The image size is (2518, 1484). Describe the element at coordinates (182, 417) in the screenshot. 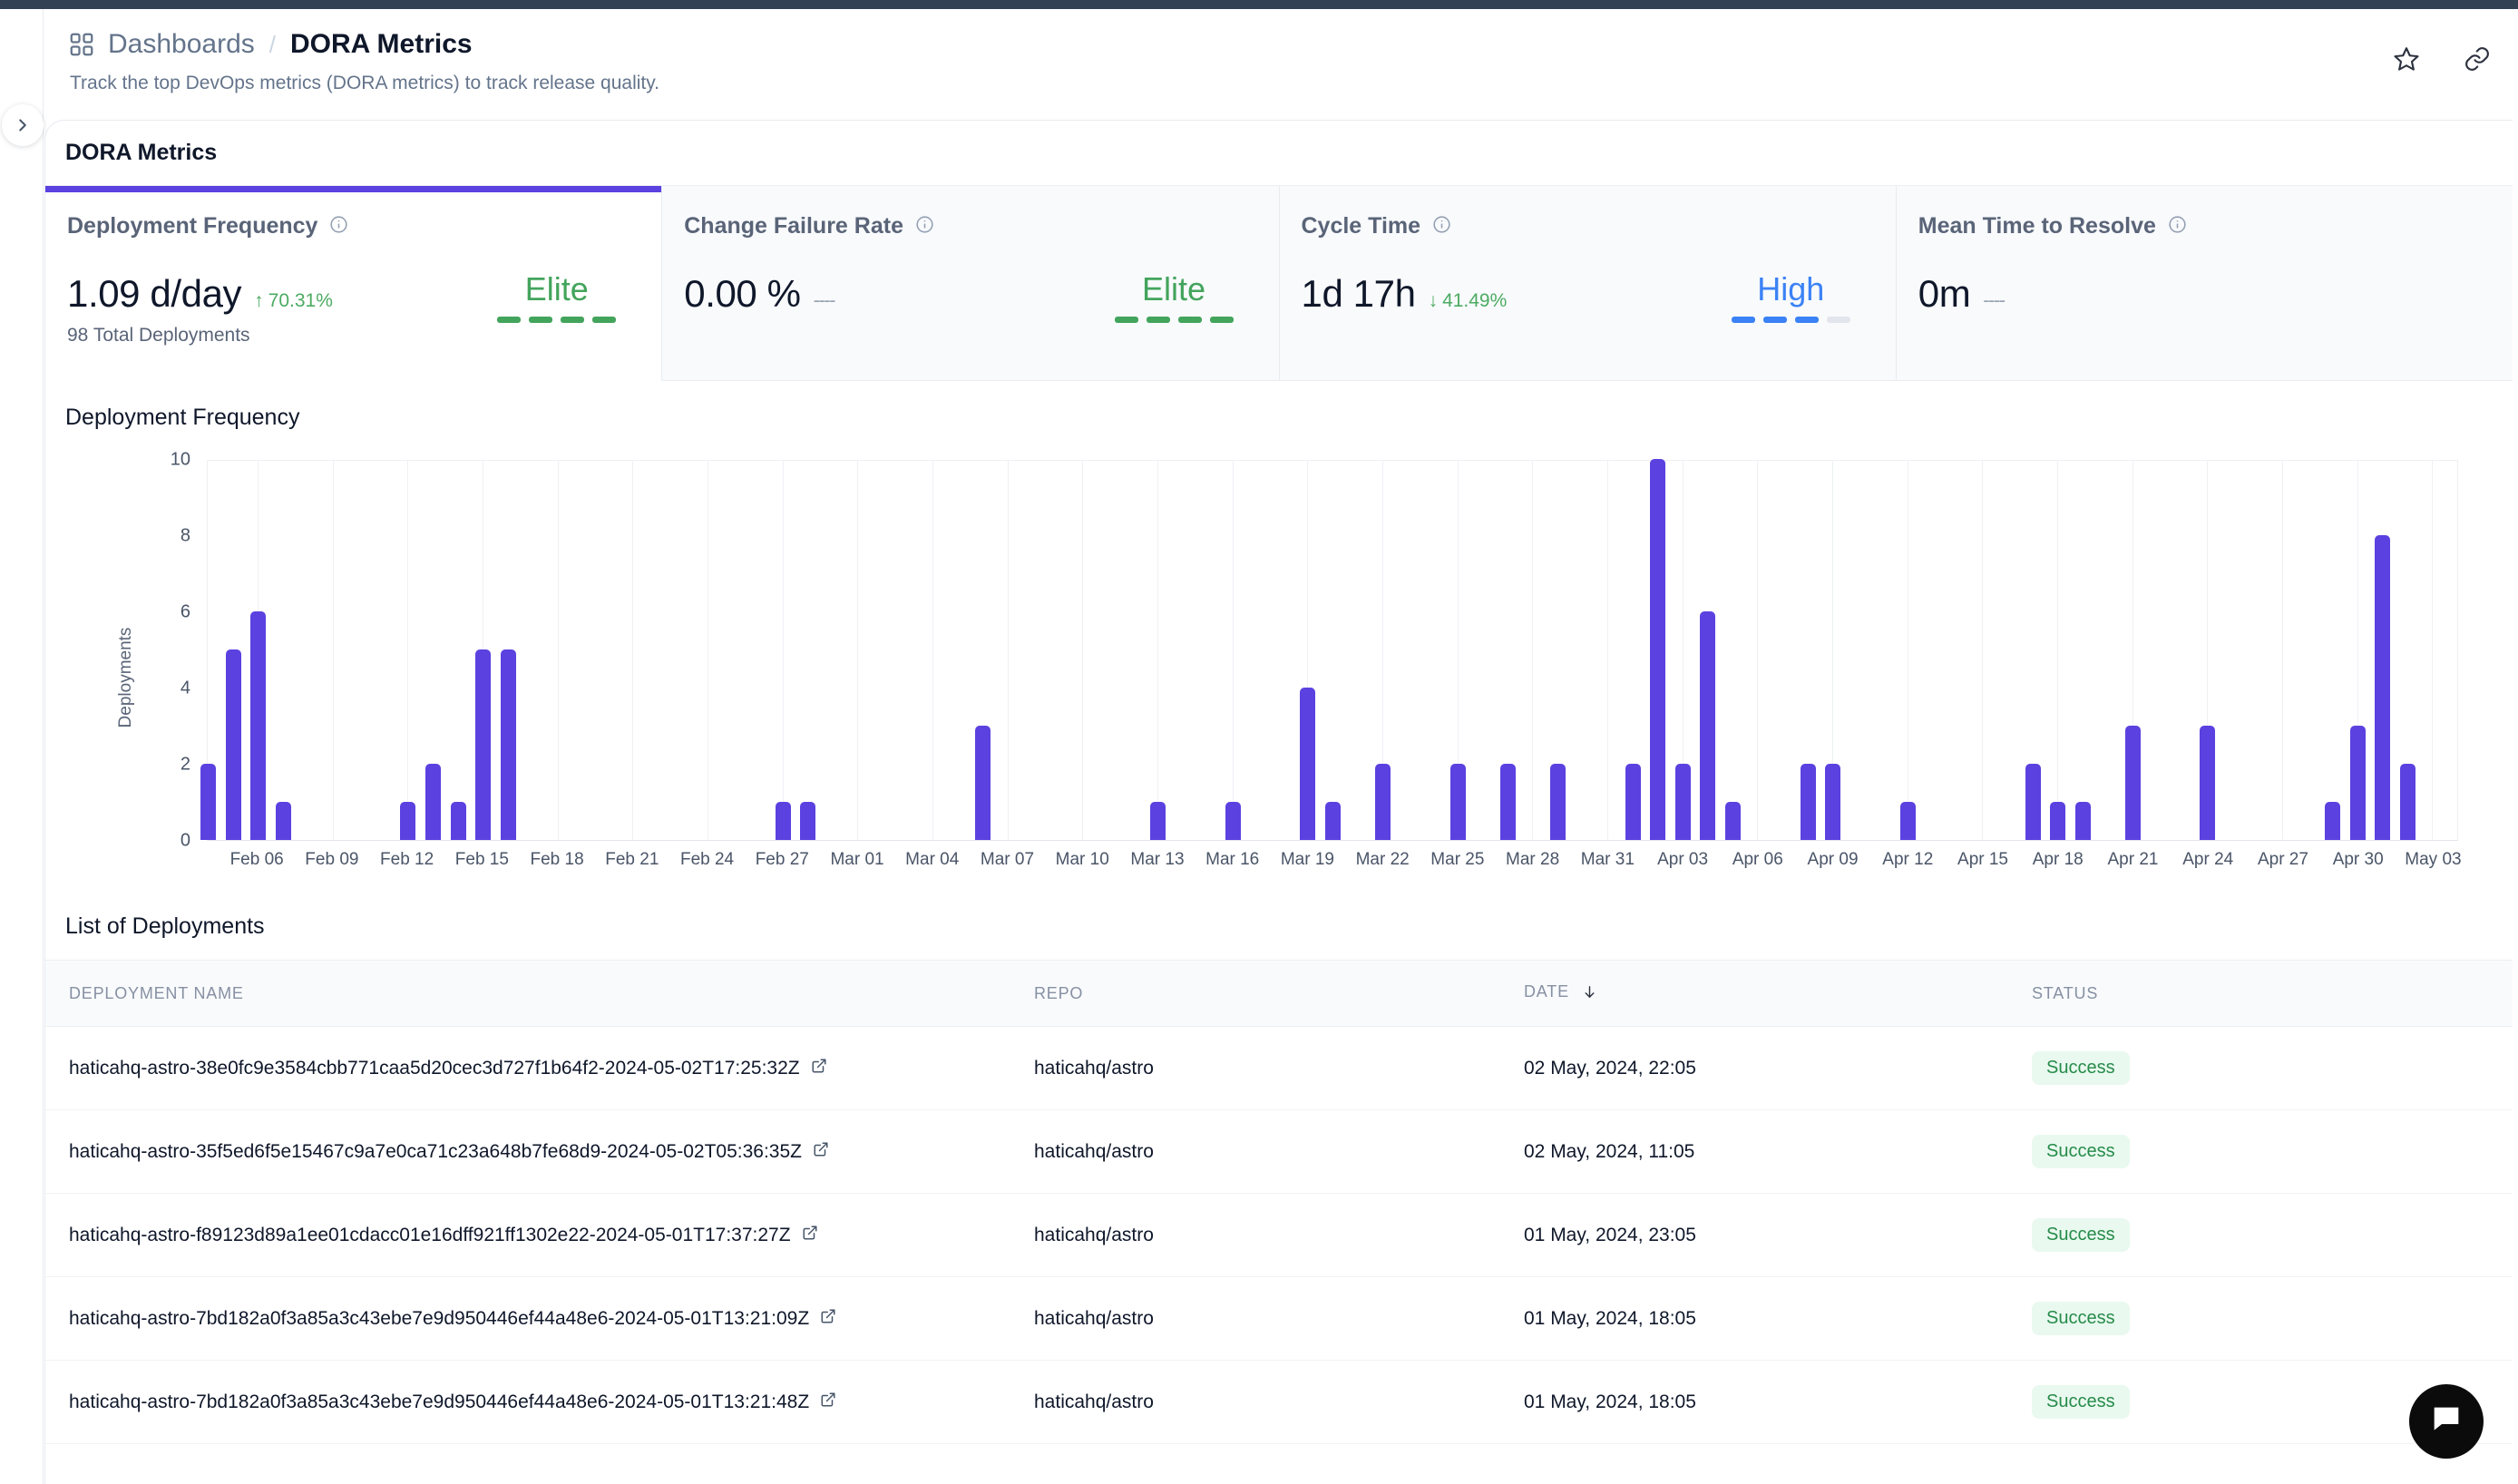

I see `chart-title: Deployment Frequency` at that location.